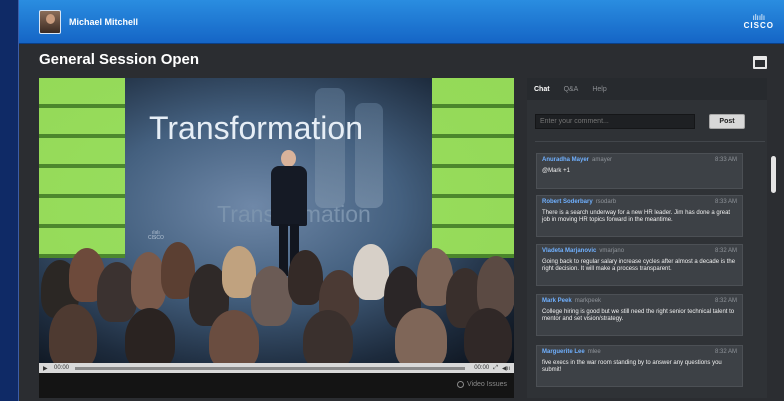 Image resolution: width=784 pixels, height=401 pixels. Describe the element at coordinates (727, 121) in the screenshot. I see `post-button: Post` at that location.